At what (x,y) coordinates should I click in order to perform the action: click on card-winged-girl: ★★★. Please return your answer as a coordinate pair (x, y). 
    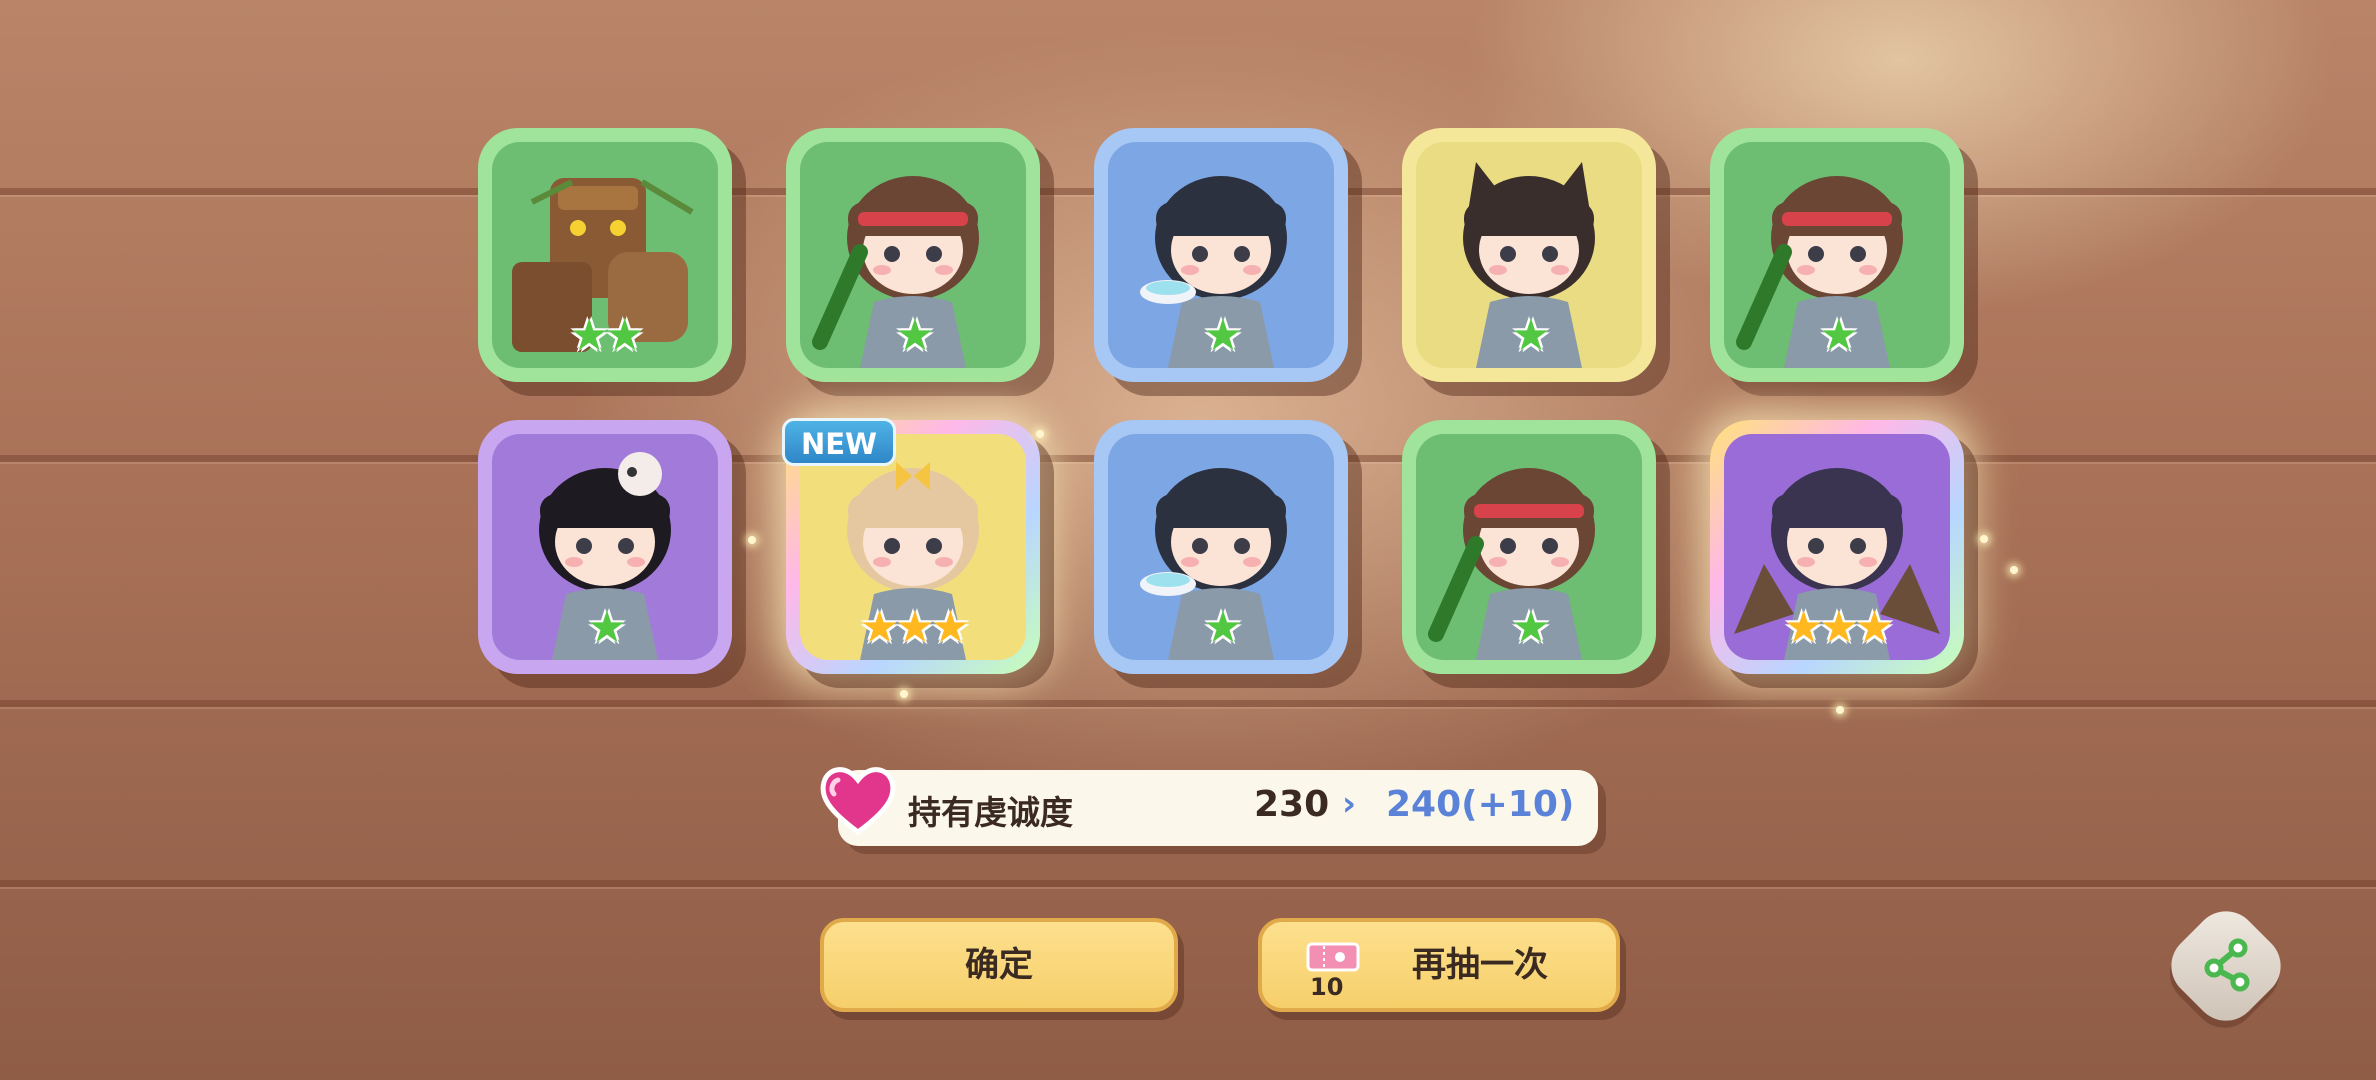
    Looking at the image, I should click on (1837, 547).